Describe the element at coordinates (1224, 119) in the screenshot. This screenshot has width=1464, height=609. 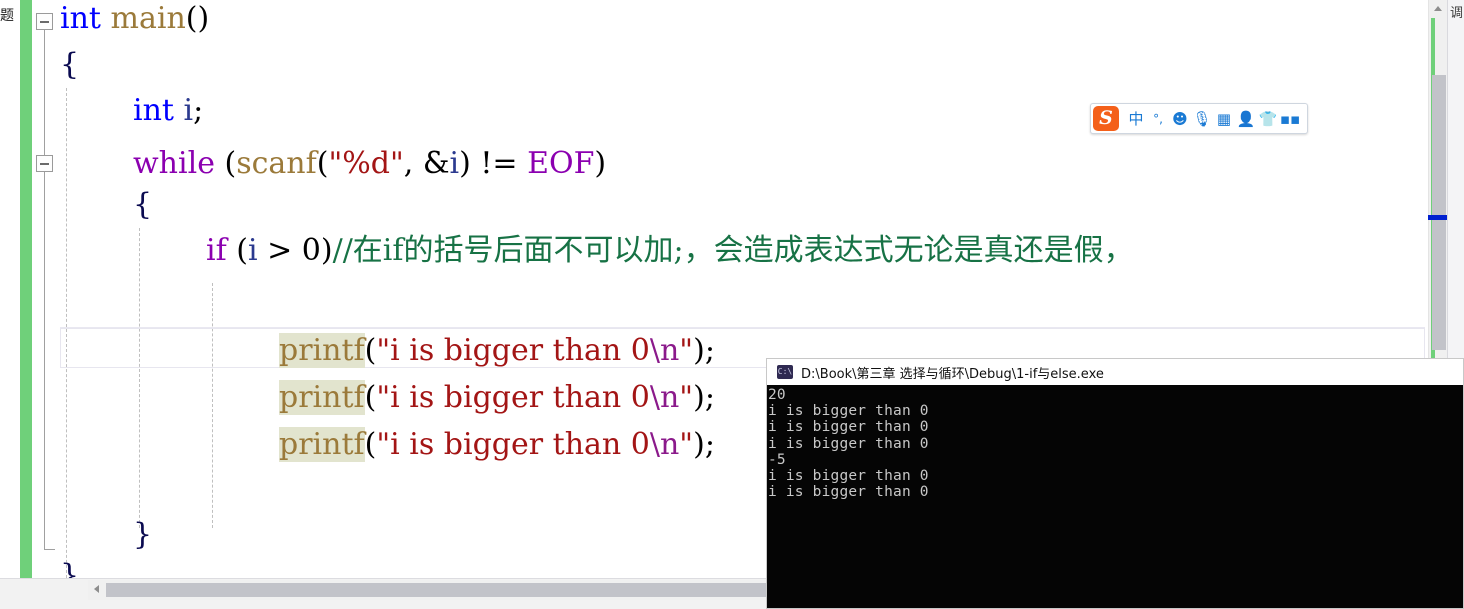
I see `soft-keyboard-icon: ▦` at that location.